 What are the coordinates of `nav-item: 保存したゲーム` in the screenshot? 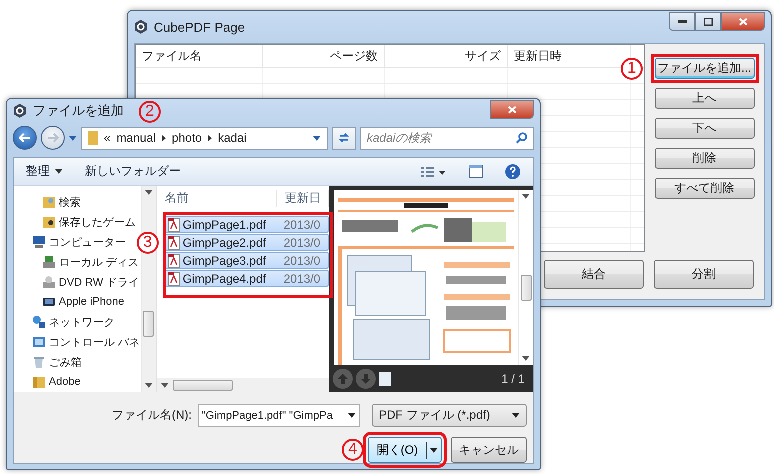 It's located at (77, 222).